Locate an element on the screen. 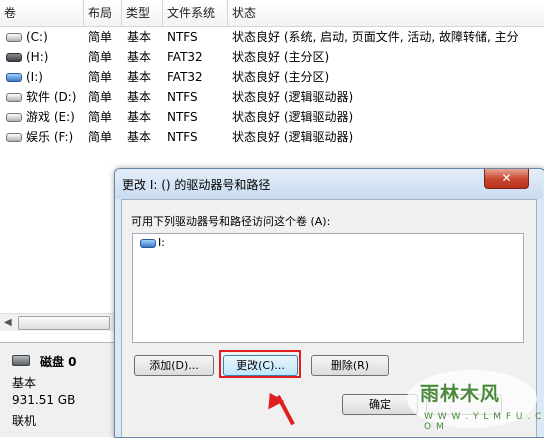  disk-size: 931.51 GB is located at coordinates (44, 400).